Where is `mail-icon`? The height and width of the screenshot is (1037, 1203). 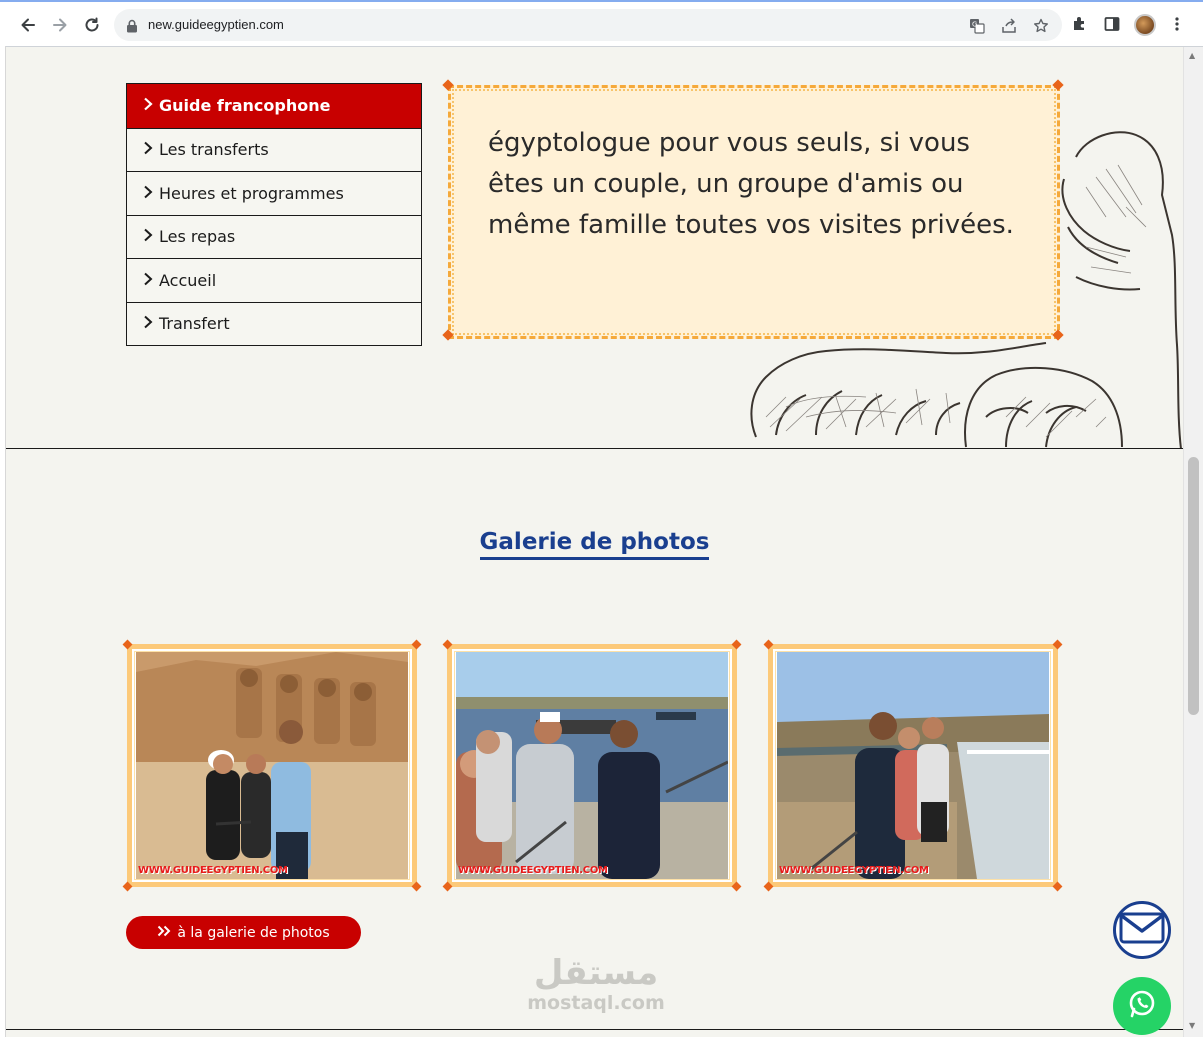
mail-icon is located at coordinates (1142, 930).